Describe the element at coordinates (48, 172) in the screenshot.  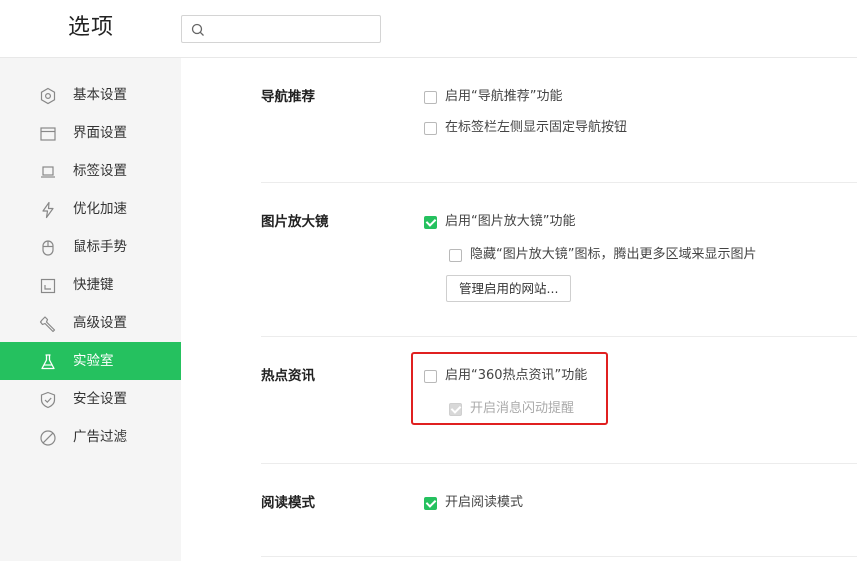
I see `laptop-icon` at that location.